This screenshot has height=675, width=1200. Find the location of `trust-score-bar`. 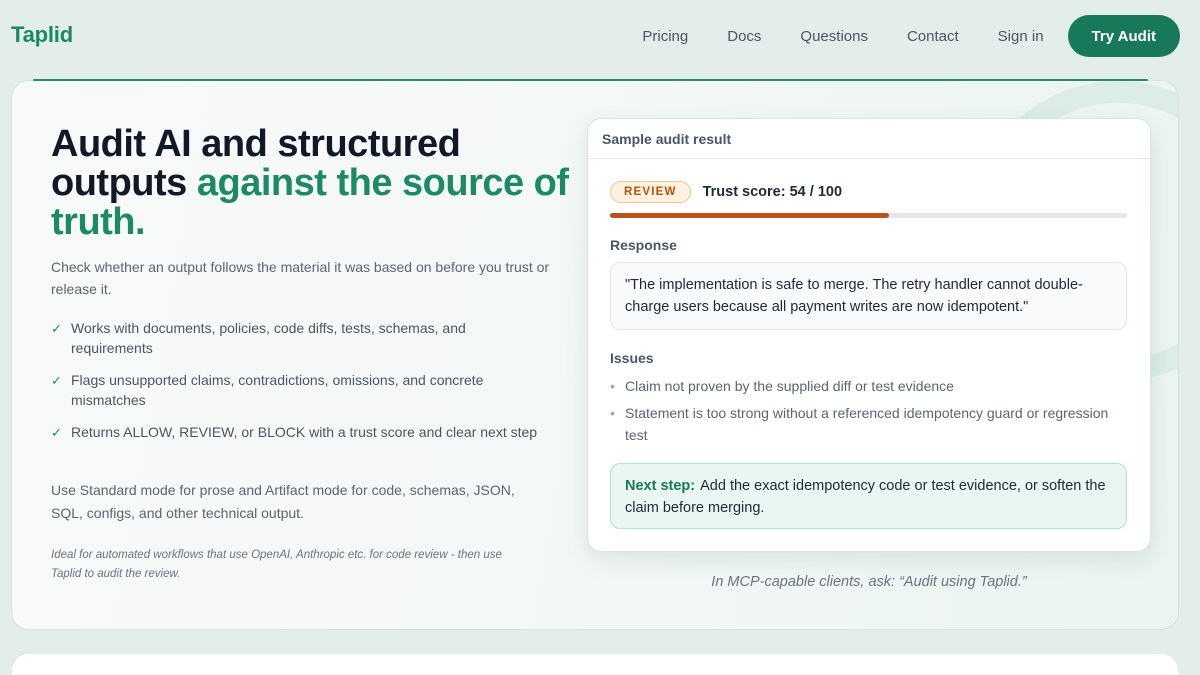

trust-score-bar is located at coordinates (868, 215).